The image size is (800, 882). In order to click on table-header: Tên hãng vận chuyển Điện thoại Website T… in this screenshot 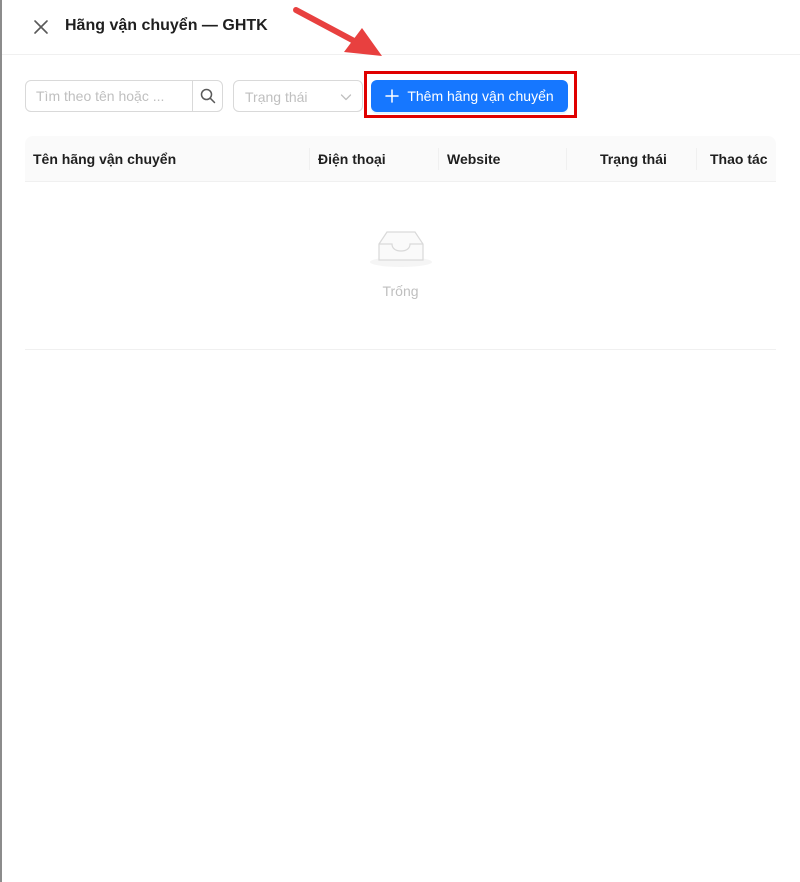, I will do `click(400, 159)`.